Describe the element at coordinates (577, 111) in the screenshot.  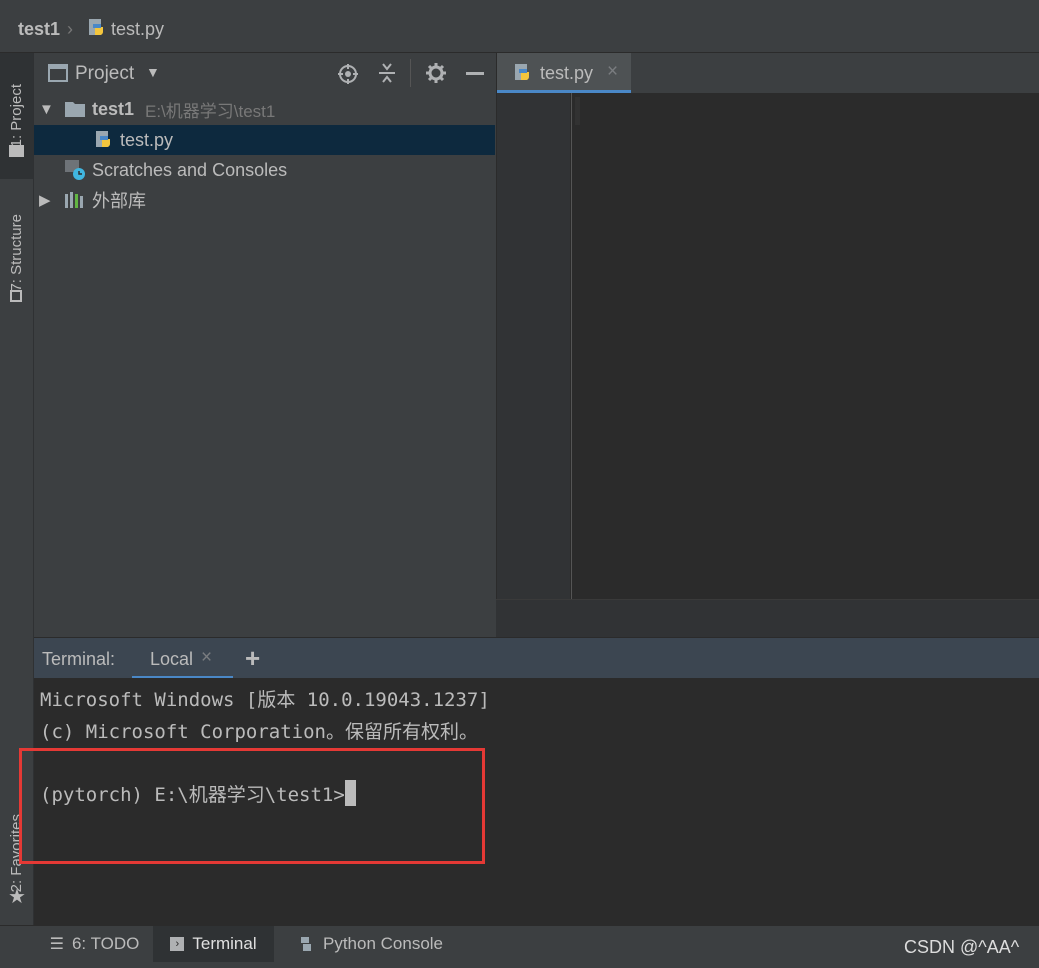
I see `caret-line` at that location.